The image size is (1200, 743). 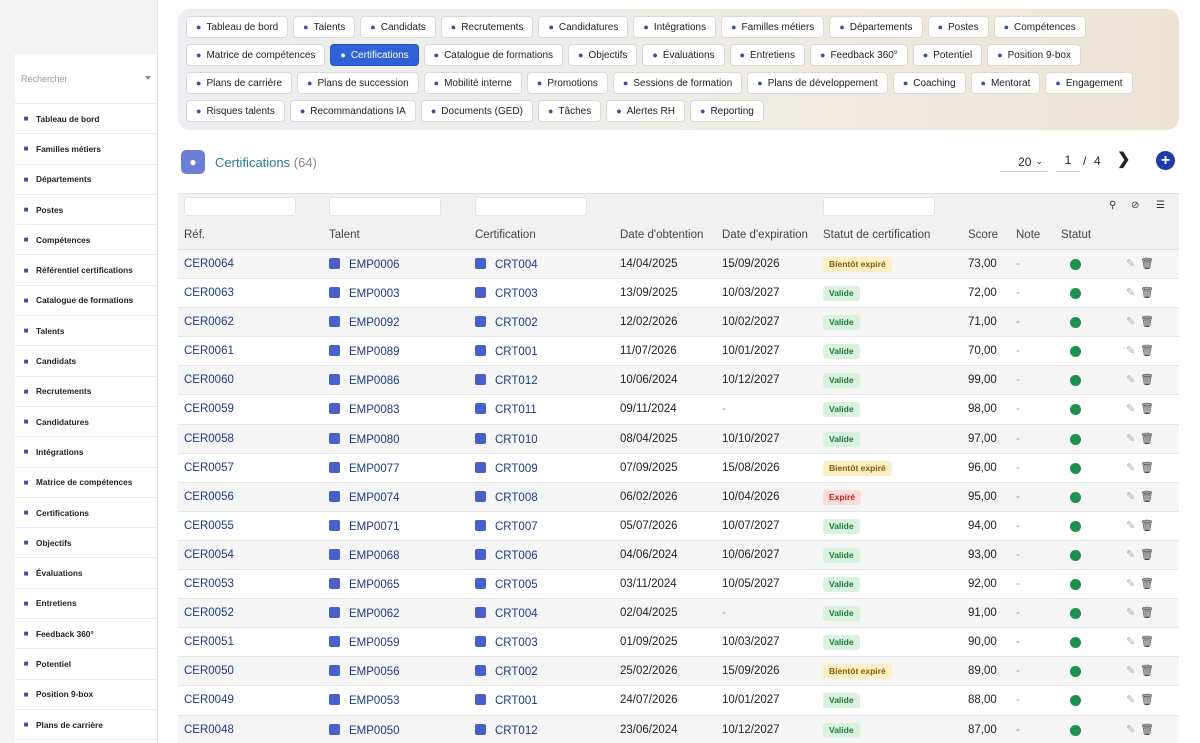 I want to click on nav-tab: ● Recrutements, so click(x=487, y=27).